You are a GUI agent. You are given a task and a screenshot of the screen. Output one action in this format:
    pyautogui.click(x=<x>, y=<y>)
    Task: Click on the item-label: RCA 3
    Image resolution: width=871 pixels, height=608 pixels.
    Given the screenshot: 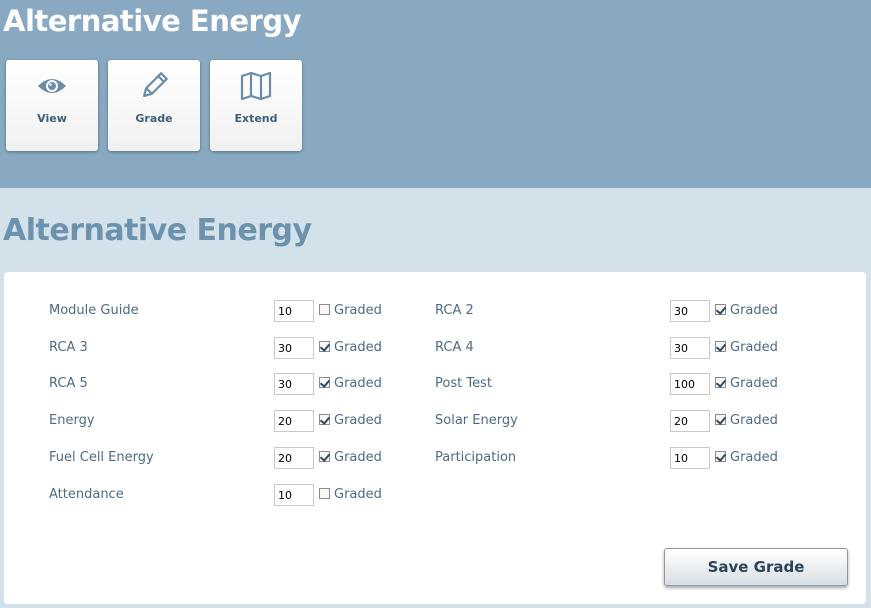 What is the action you would take?
    pyautogui.click(x=68, y=347)
    